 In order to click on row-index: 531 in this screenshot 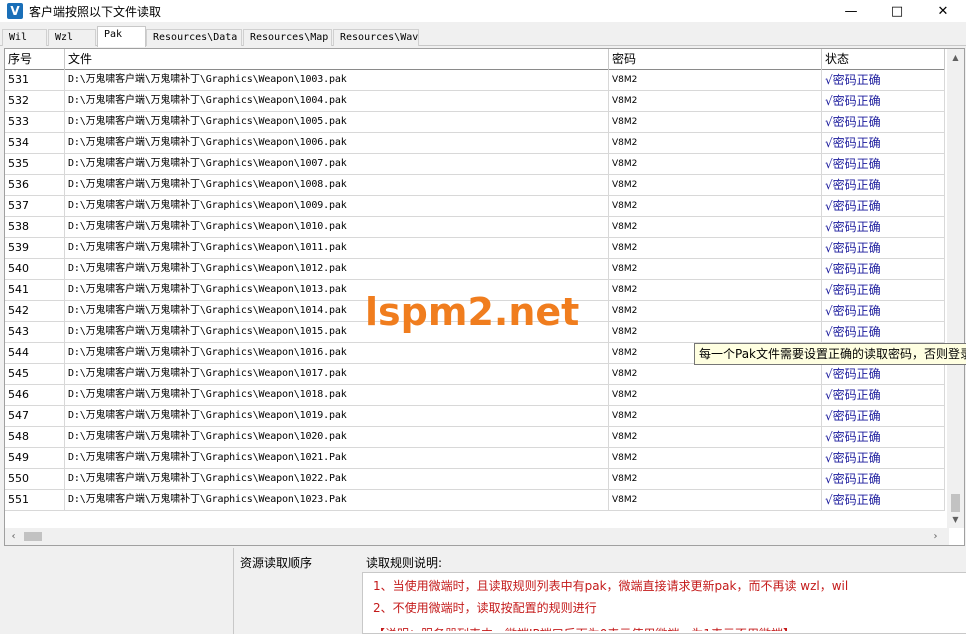, I will do `click(35, 80)`.